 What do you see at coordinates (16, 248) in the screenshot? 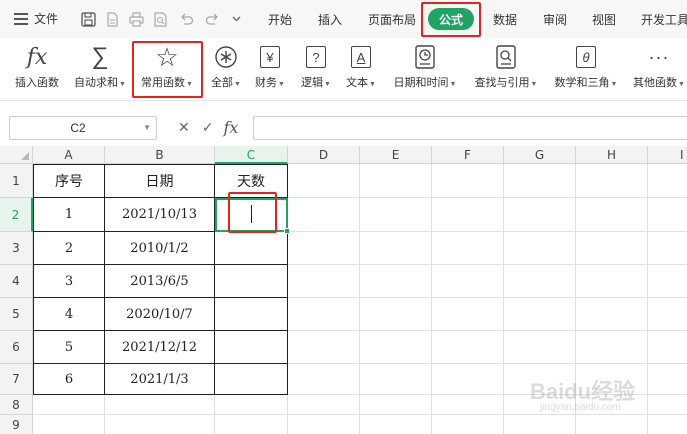
I see `row-header-3: 3` at bounding box center [16, 248].